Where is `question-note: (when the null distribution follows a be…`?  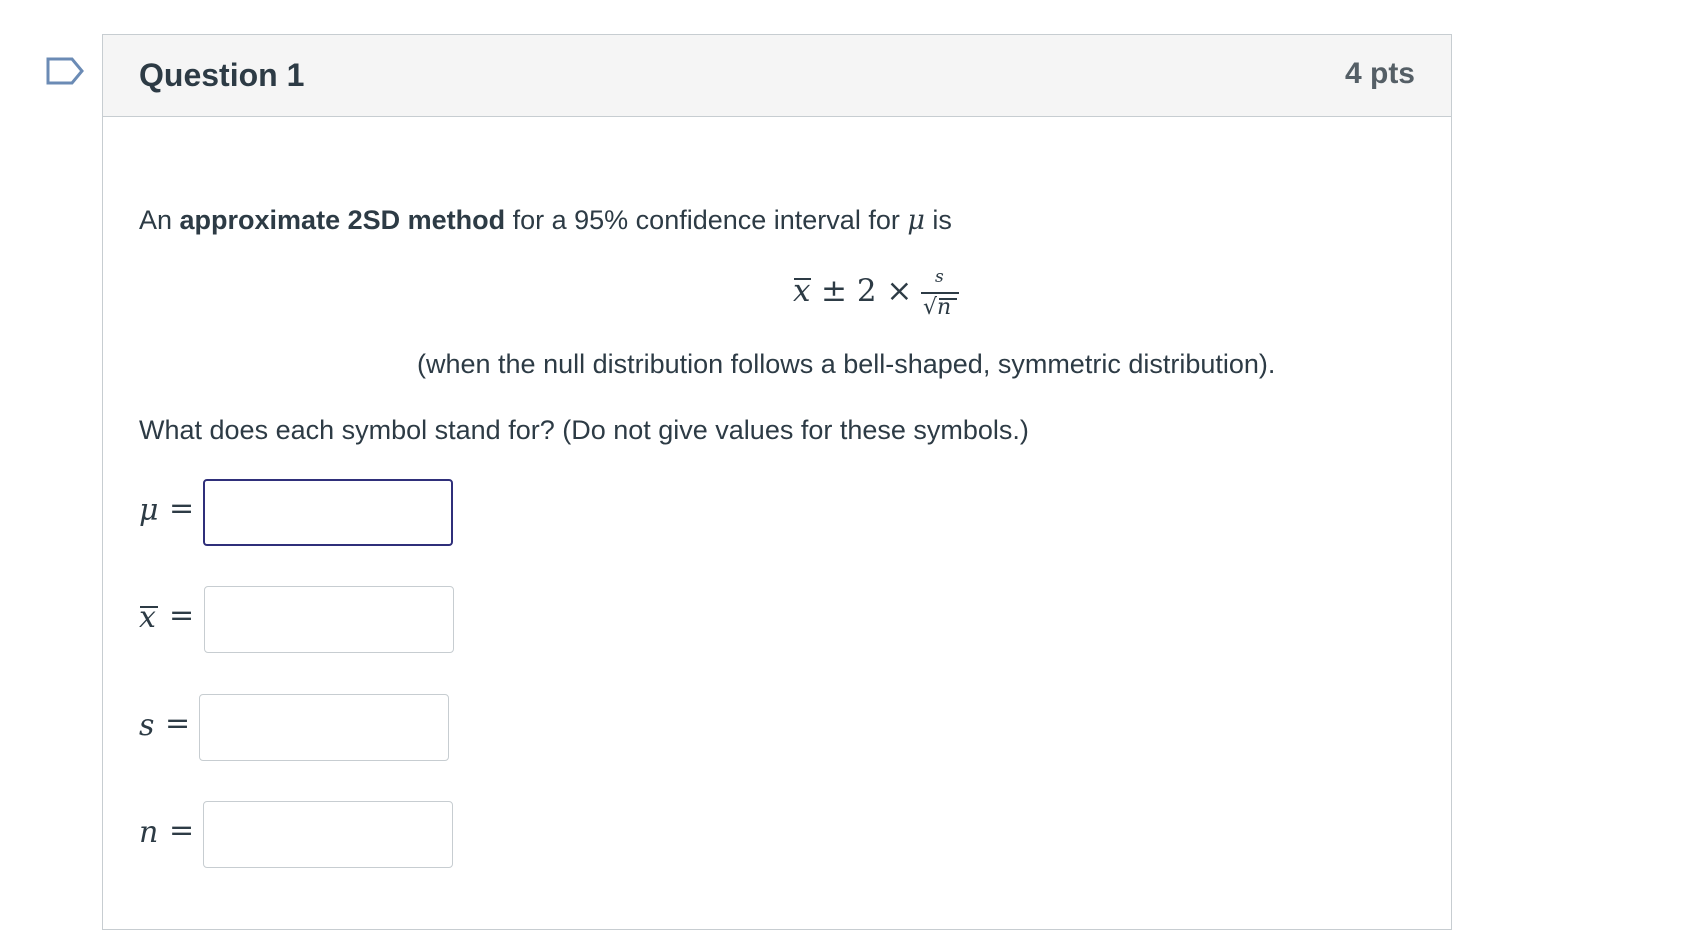
question-note: (when the null distribution follows a be… is located at coordinates (846, 364).